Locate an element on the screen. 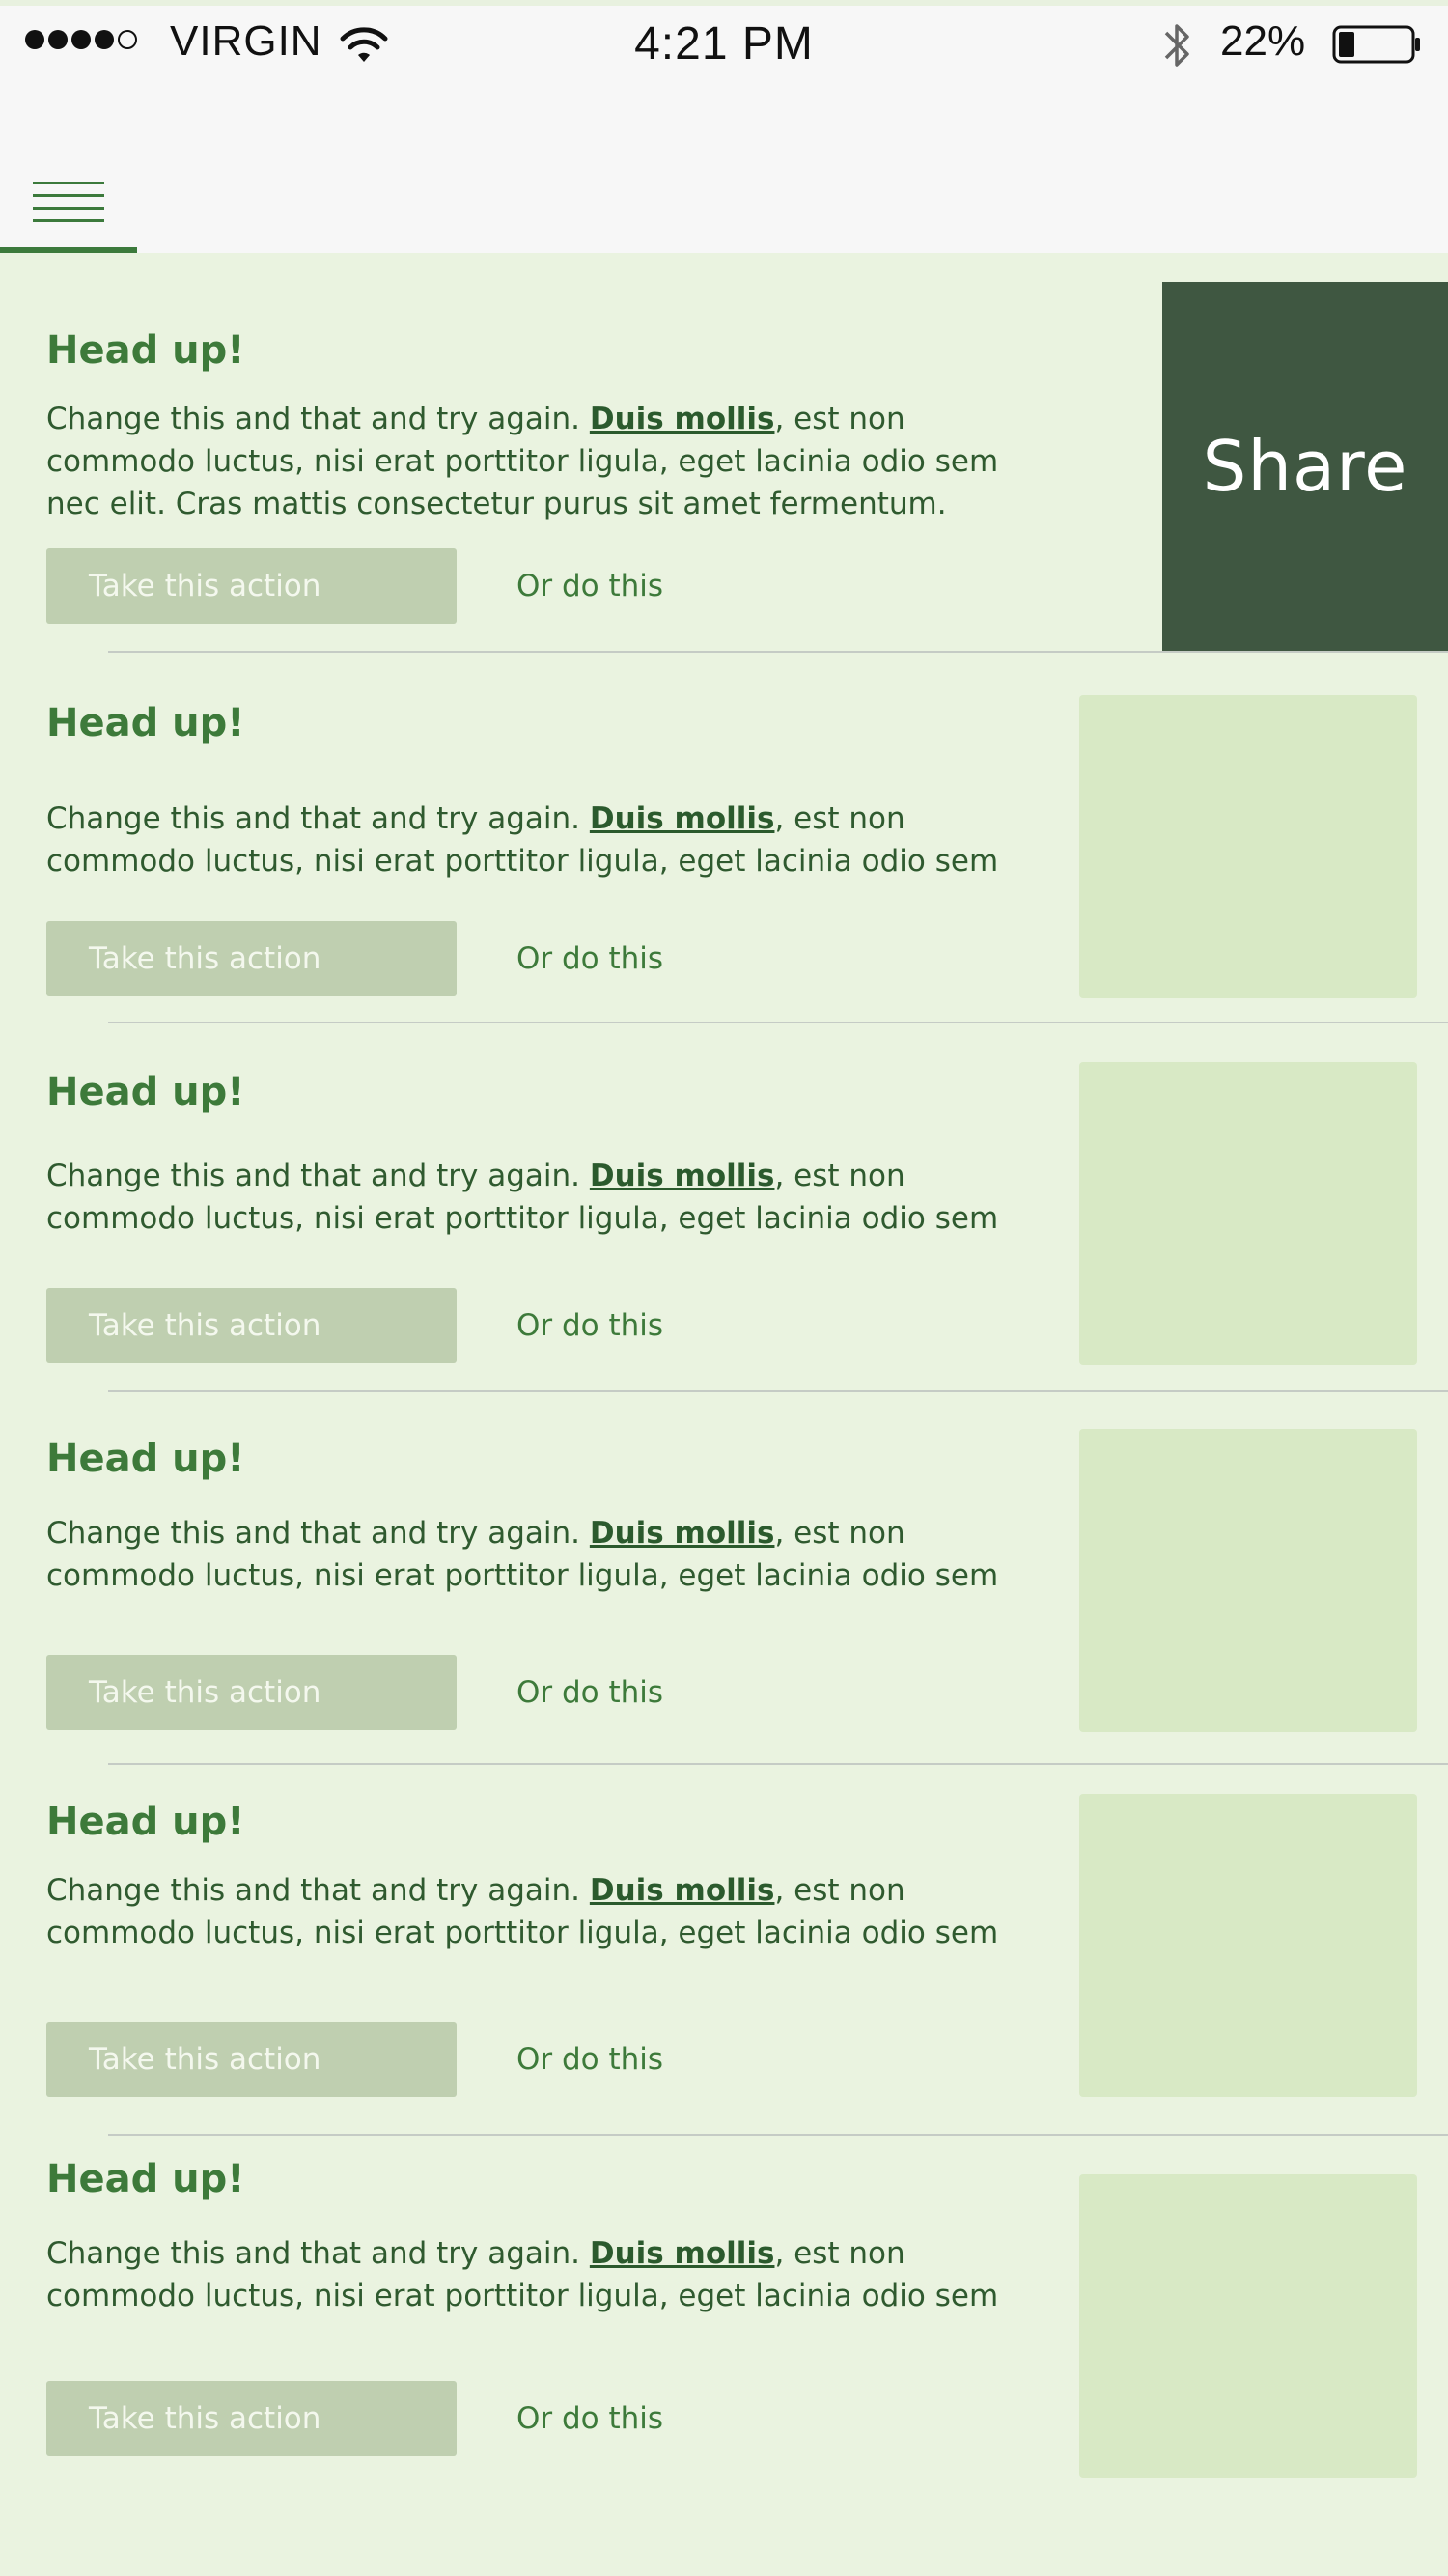 Image resolution: width=1448 pixels, height=2576 pixels. battery-fill is located at coordinates (1347, 44).